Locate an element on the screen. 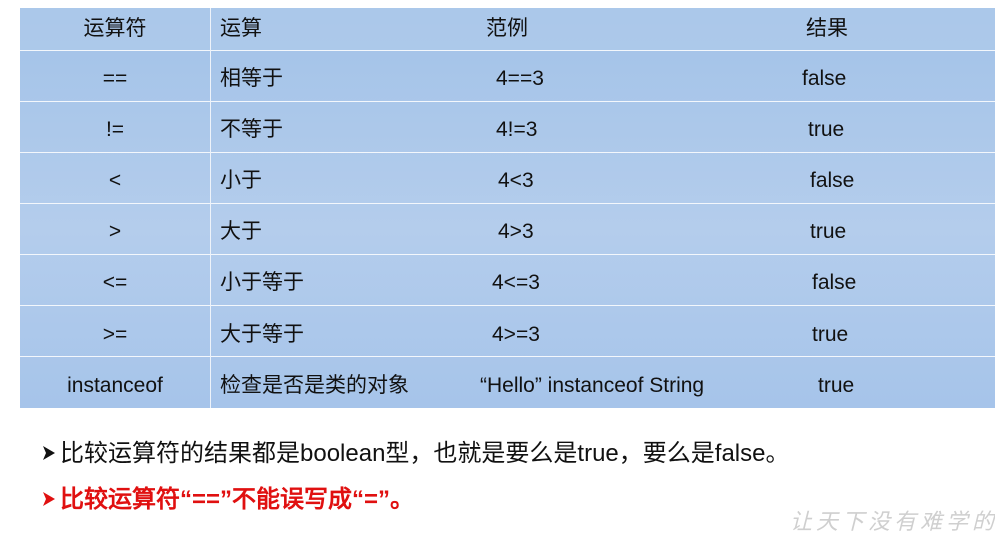 The width and height of the screenshot is (995, 536). operation-cell: 小于 is located at coordinates (241, 180).